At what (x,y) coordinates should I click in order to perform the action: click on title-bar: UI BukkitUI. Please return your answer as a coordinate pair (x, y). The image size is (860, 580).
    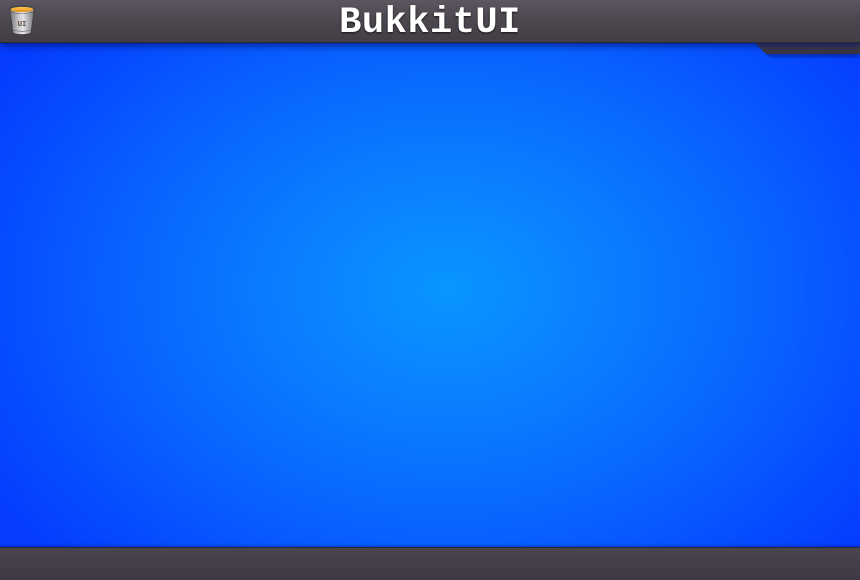
    Looking at the image, I should click on (430, 21).